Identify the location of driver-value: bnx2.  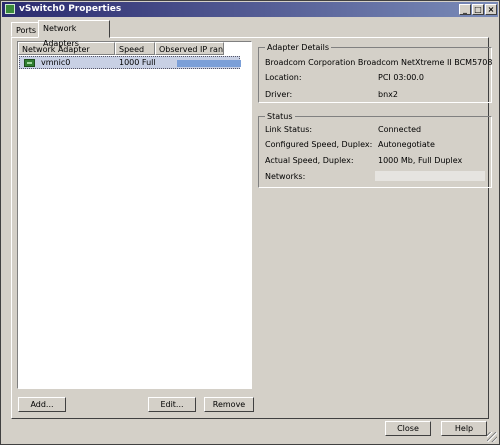
(388, 94).